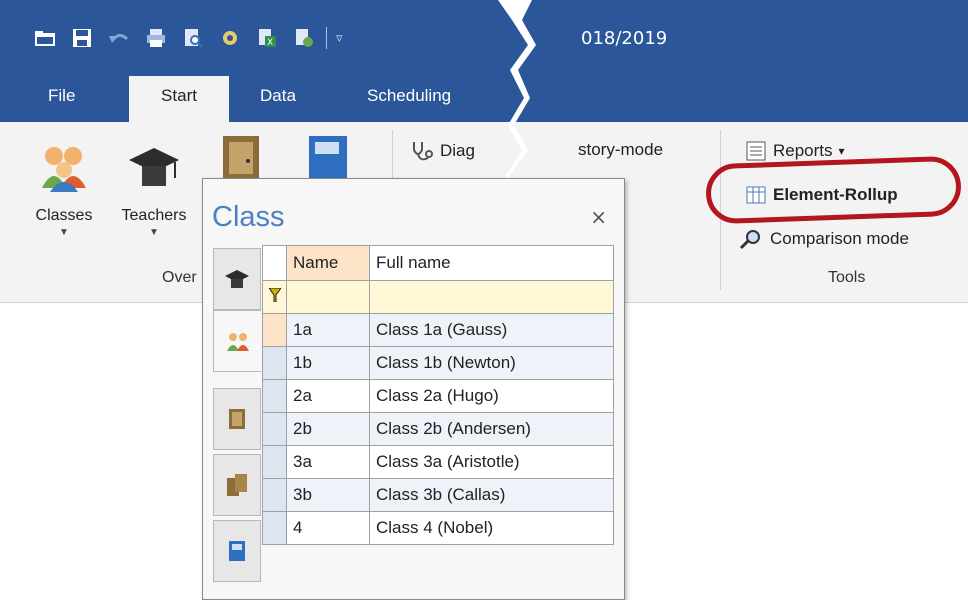 This screenshot has width=968, height=600. What do you see at coordinates (491, 429) in the screenshot?
I see `cell-full-name: Class 2b (Andersen)` at bounding box center [491, 429].